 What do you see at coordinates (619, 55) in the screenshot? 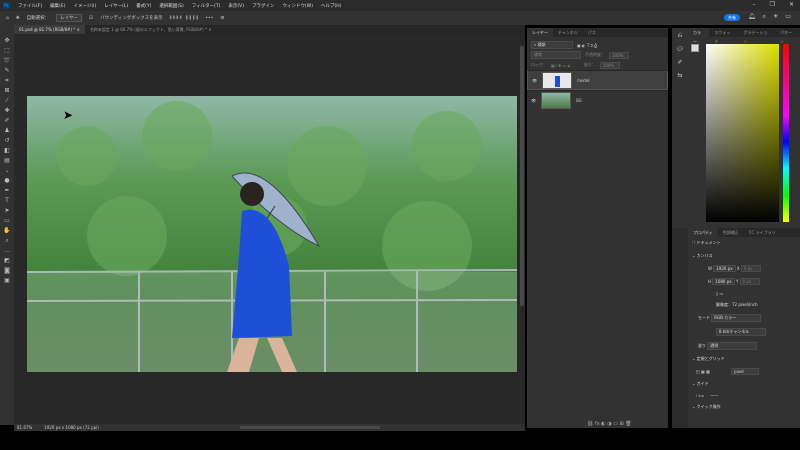
I see `opacity-field: 100%` at bounding box center [619, 55].